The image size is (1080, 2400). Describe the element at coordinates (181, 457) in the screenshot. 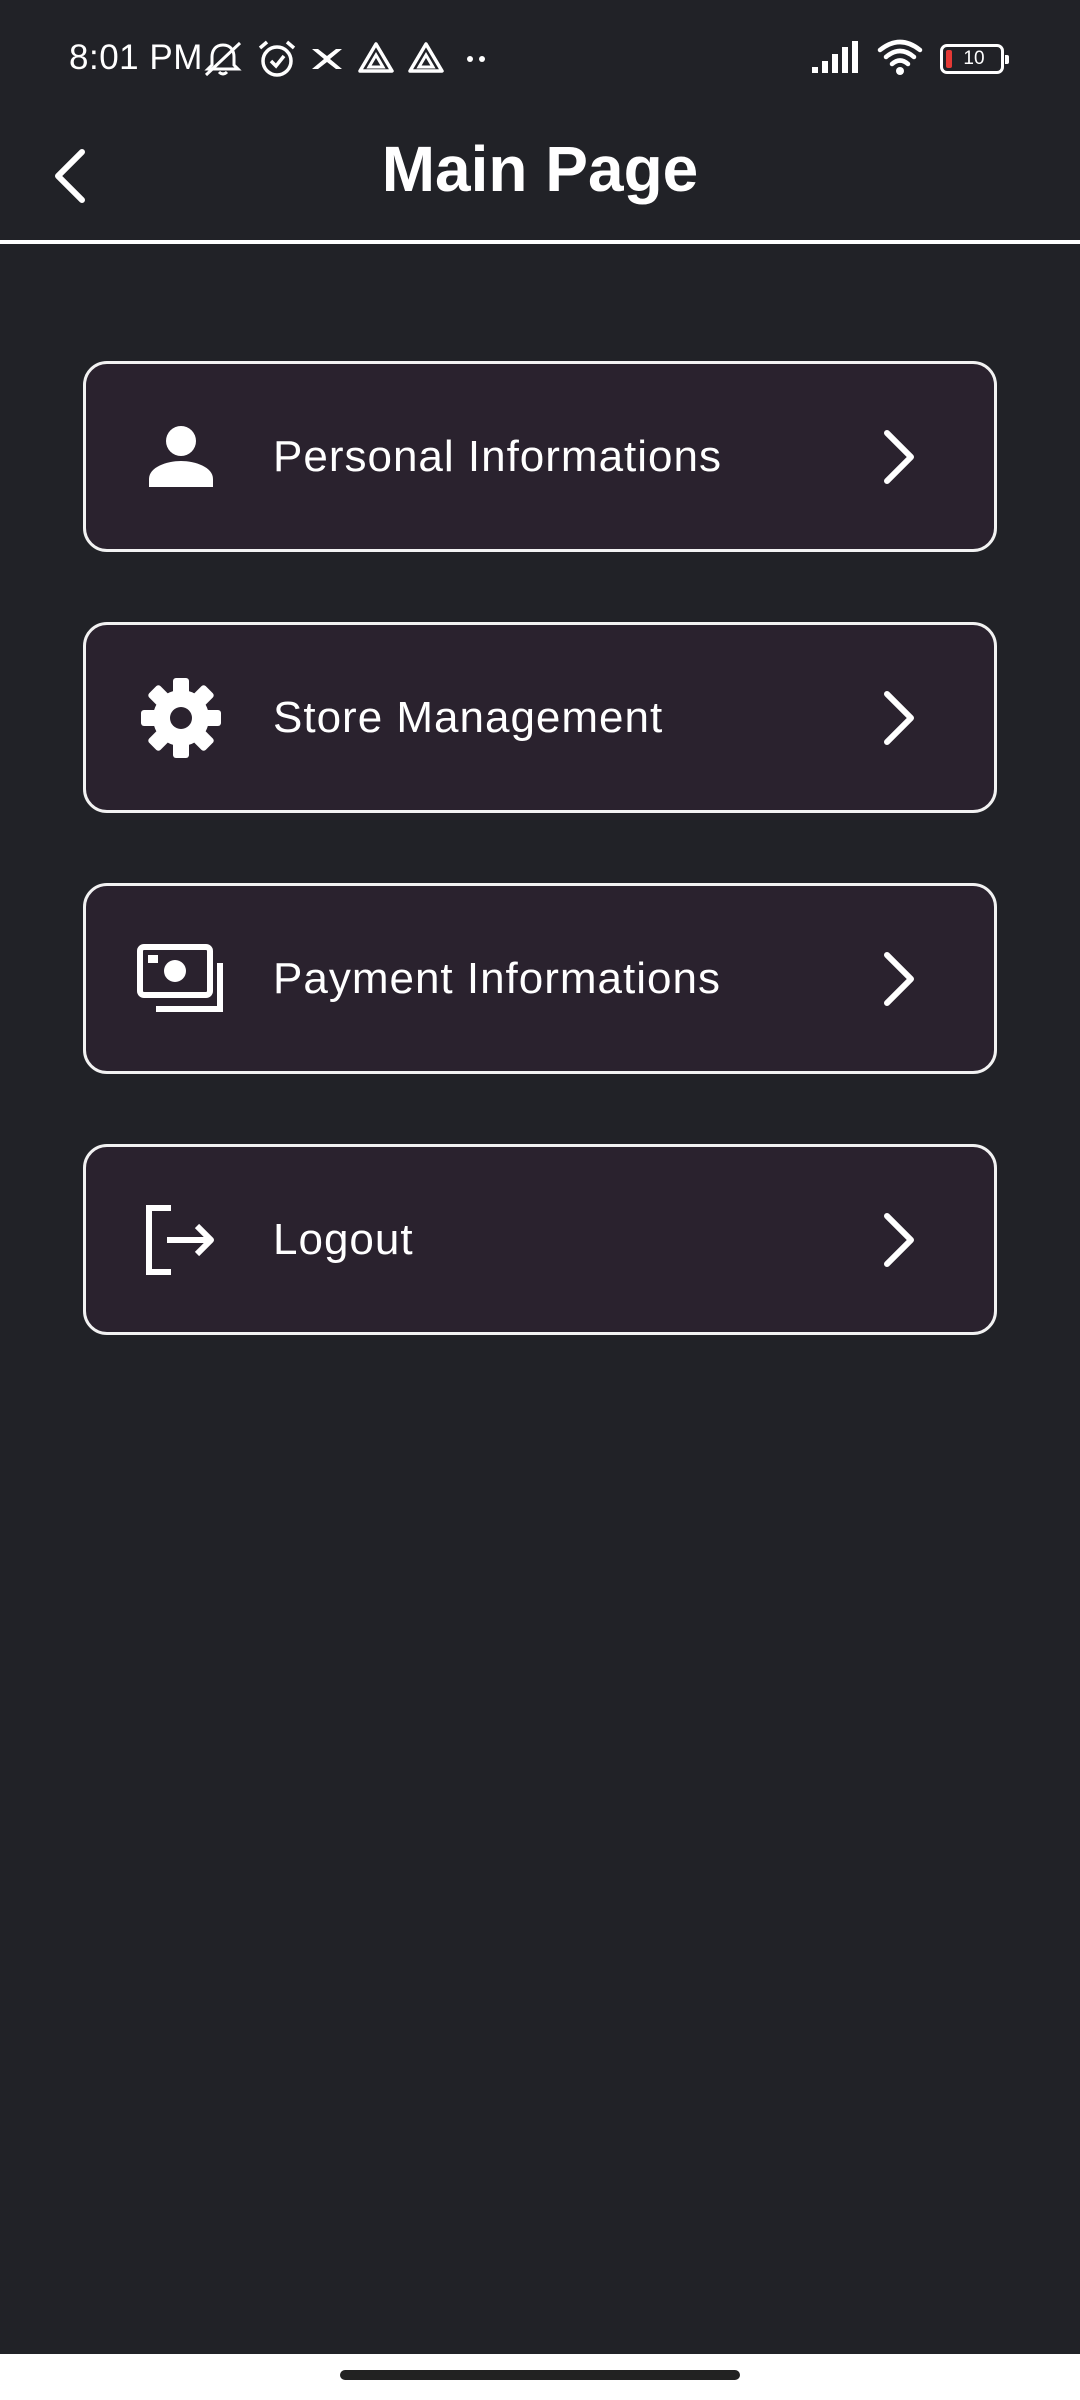

I see `person-icon` at that location.